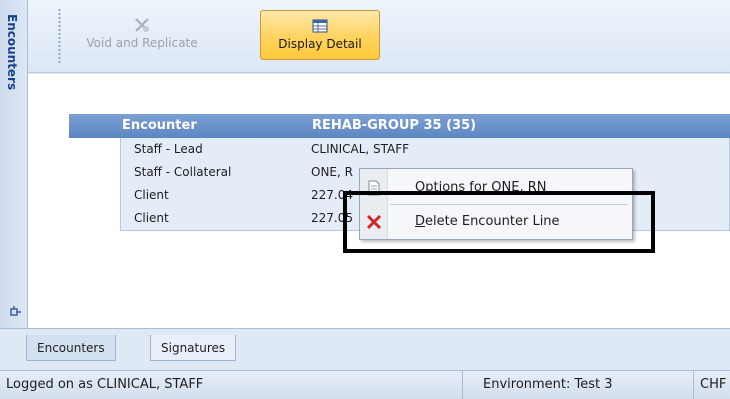 The height and width of the screenshot is (399, 730). I want to click on row-value: CLINICAL, STAFF, so click(360, 149).